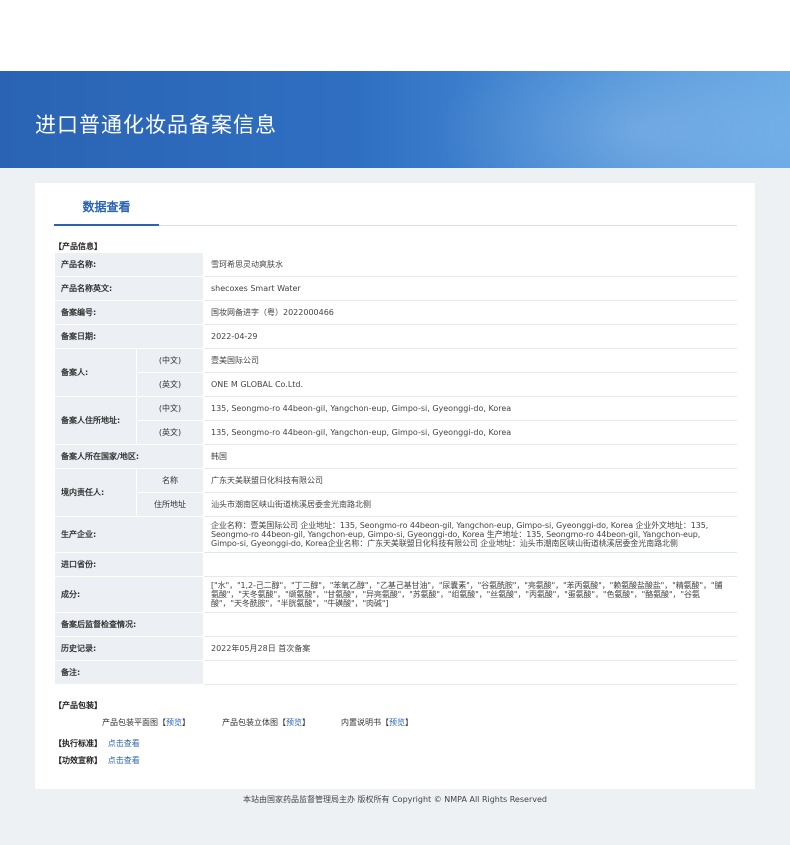 The image size is (790, 845). I want to click on row-key: 备案人住所地址:, so click(95, 420).